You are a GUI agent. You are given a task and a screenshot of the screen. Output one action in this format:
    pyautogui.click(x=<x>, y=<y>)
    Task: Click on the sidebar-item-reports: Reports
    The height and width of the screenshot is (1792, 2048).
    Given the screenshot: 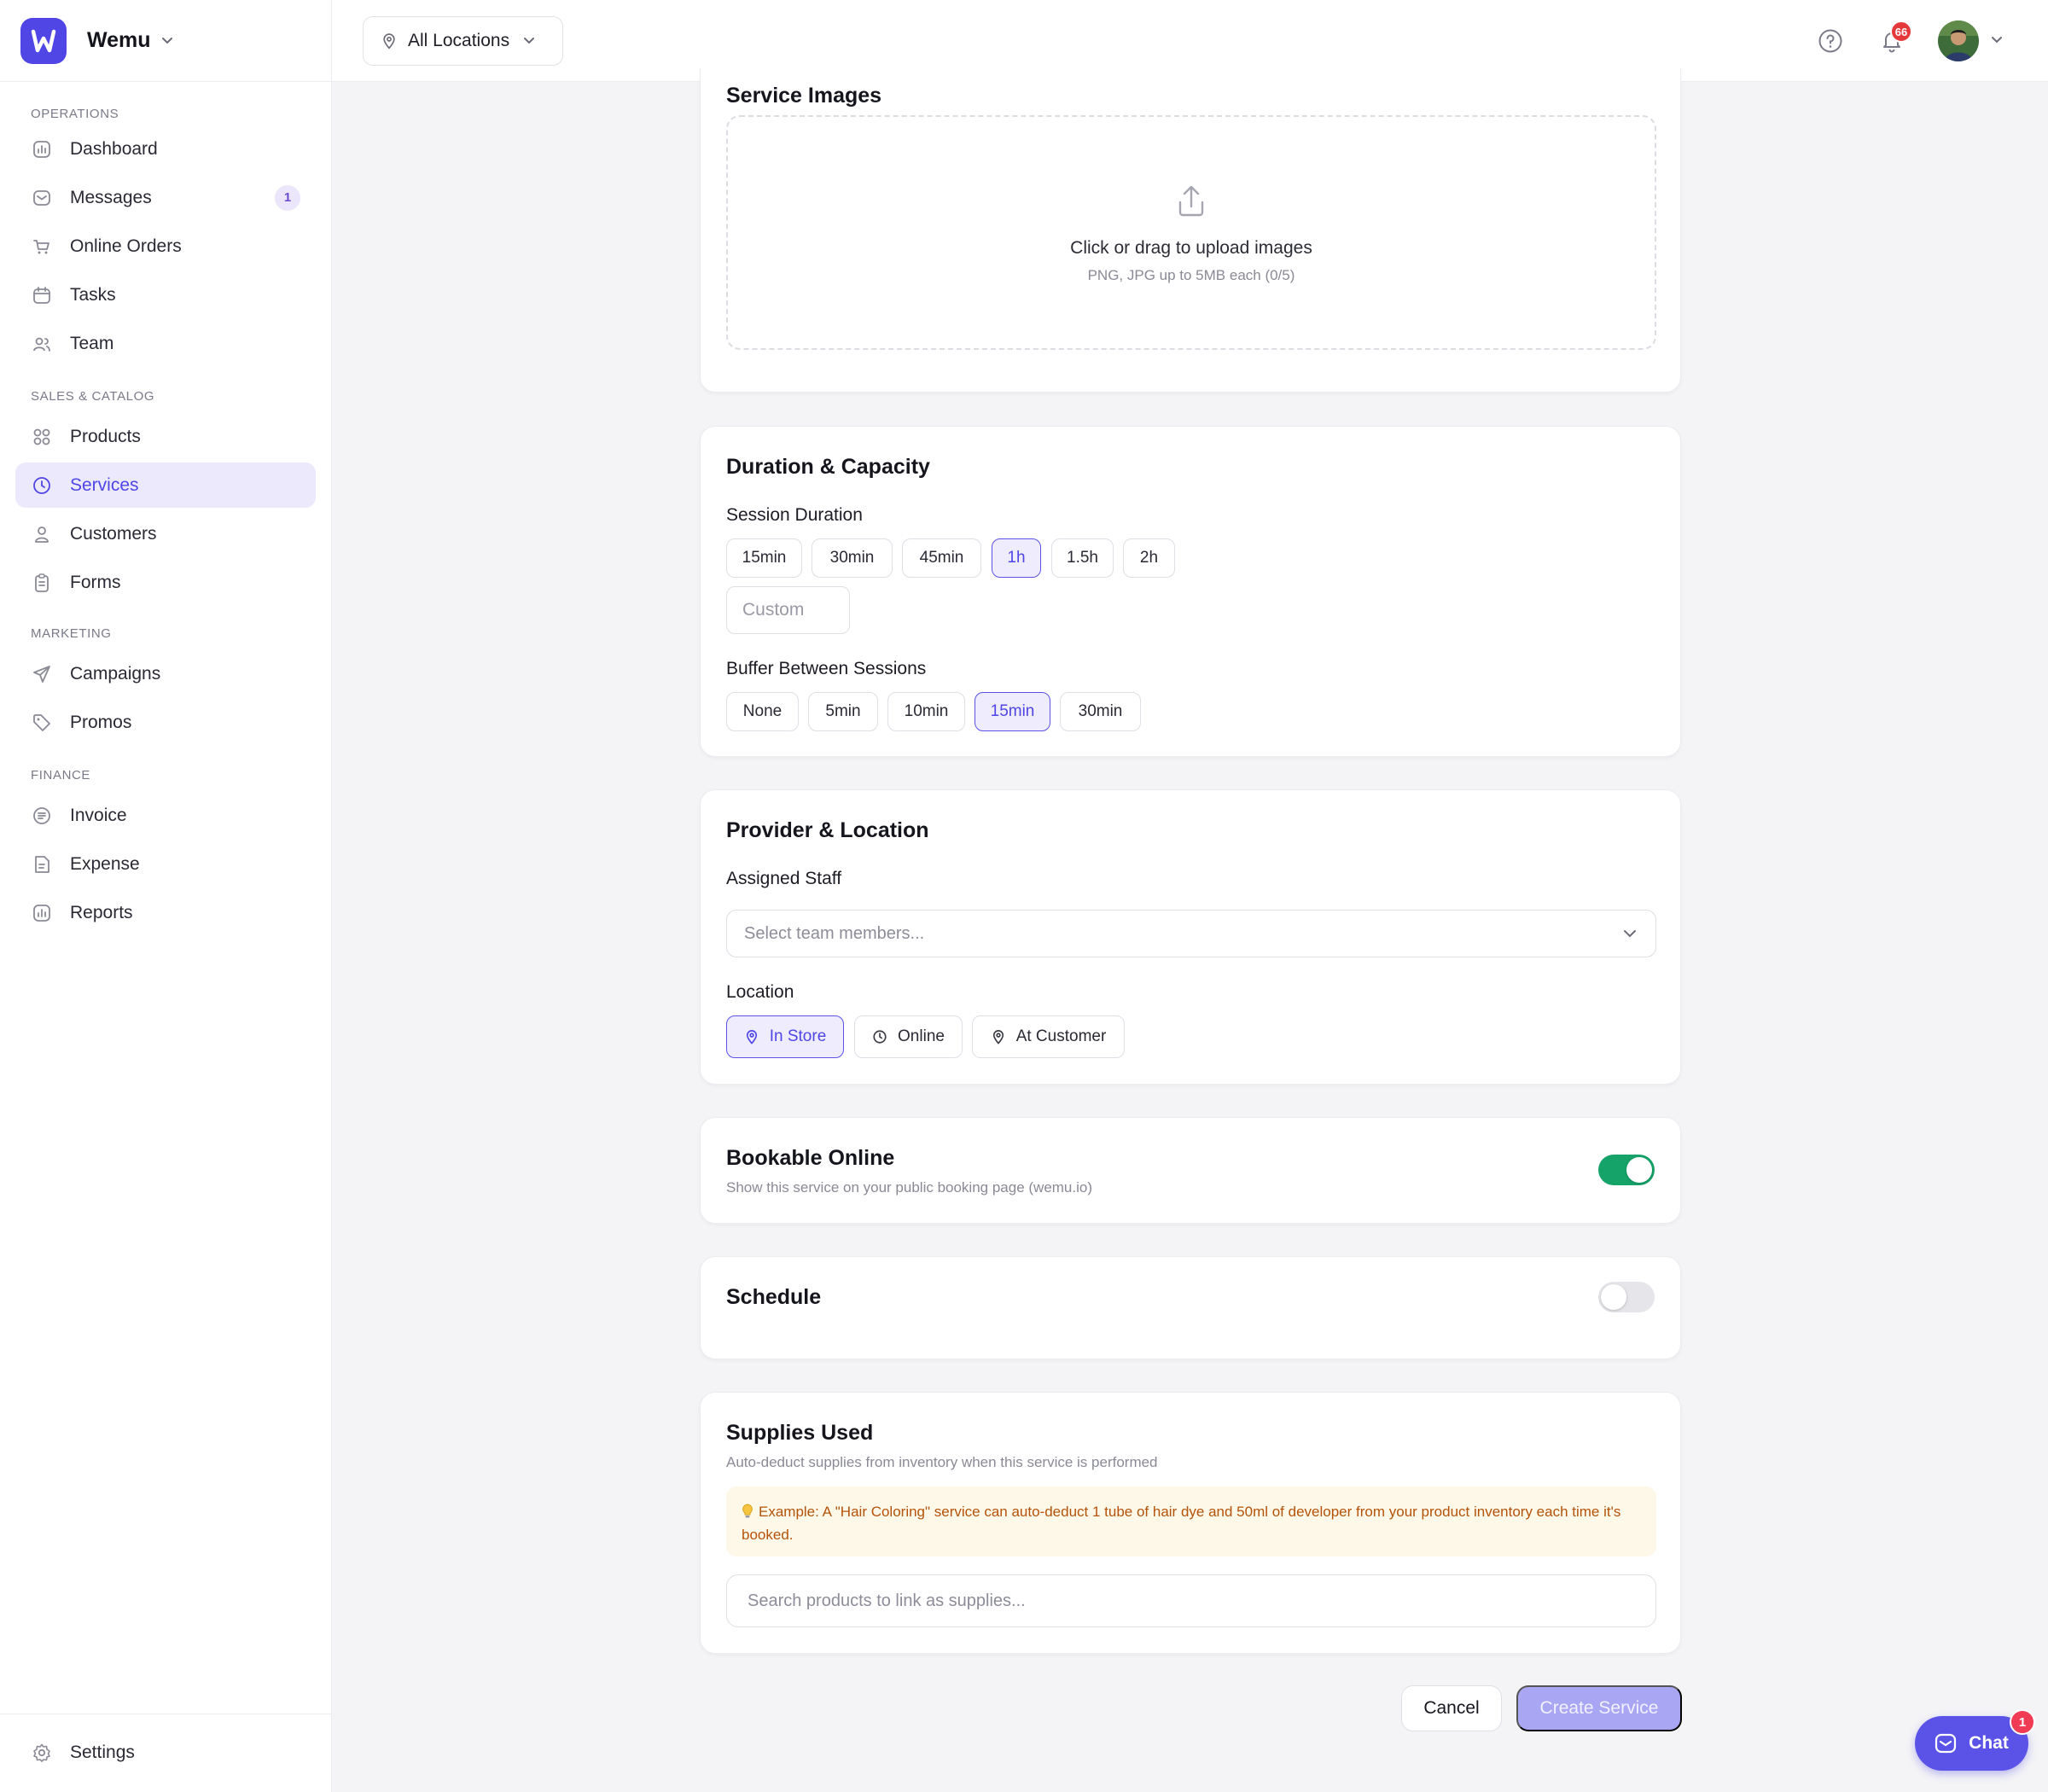 What is the action you would take?
    pyautogui.click(x=165, y=913)
    